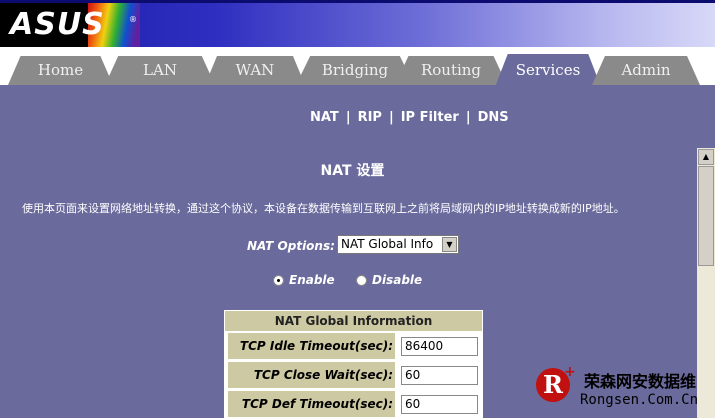 The image size is (715, 418). What do you see at coordinates (133, 19) in the screenshot?
I see `logo-registered-mark: ®` at bounding box center [133, 19].